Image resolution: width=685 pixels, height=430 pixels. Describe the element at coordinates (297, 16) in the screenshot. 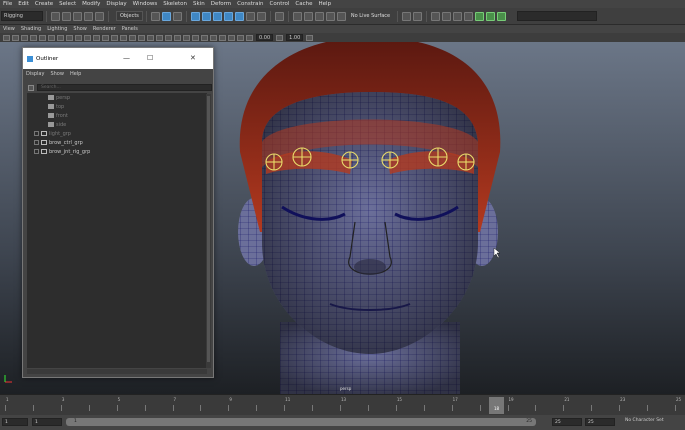

I see `snap-grid-icon` at that location.